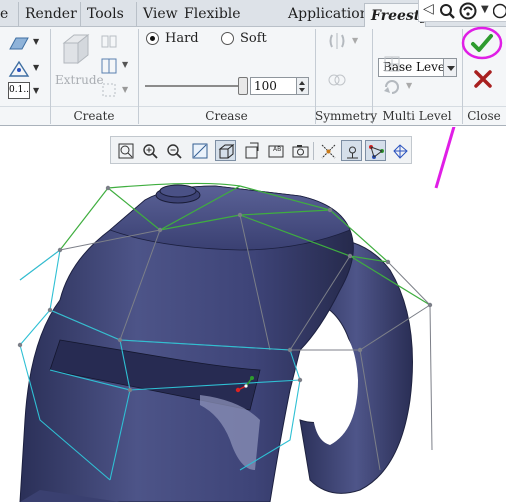  Describe the element at coordinates (233, 24) in the screenshot. I see `tab-flexible-modeling: Flexible Modeling` at that location.